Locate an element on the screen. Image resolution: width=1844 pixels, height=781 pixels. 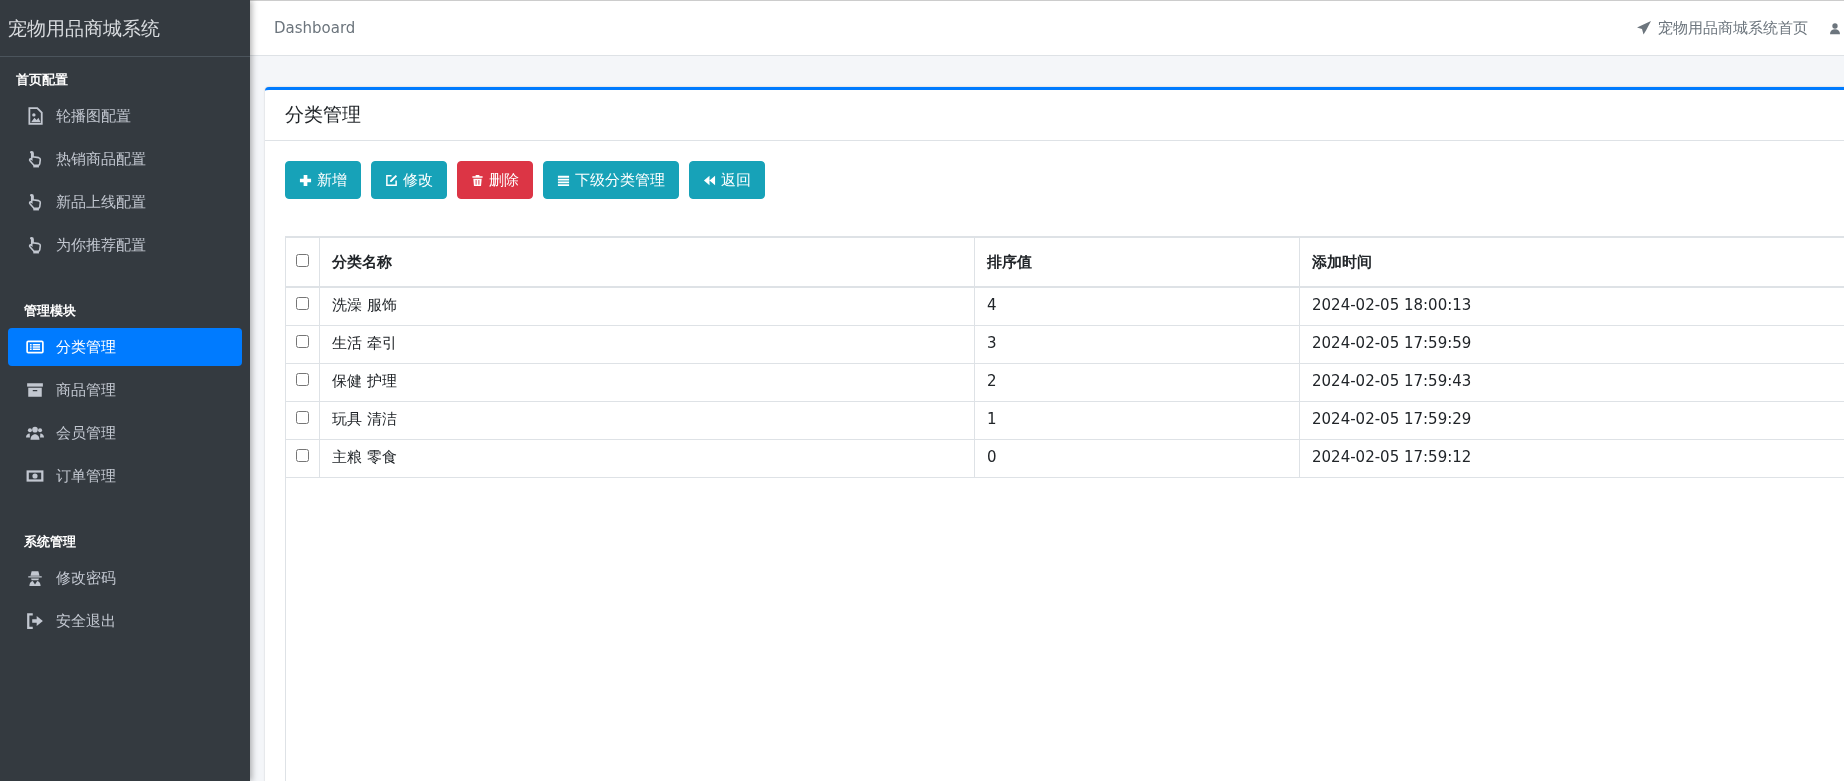
table-cell: 1 is located at coordinates (1137, 420).